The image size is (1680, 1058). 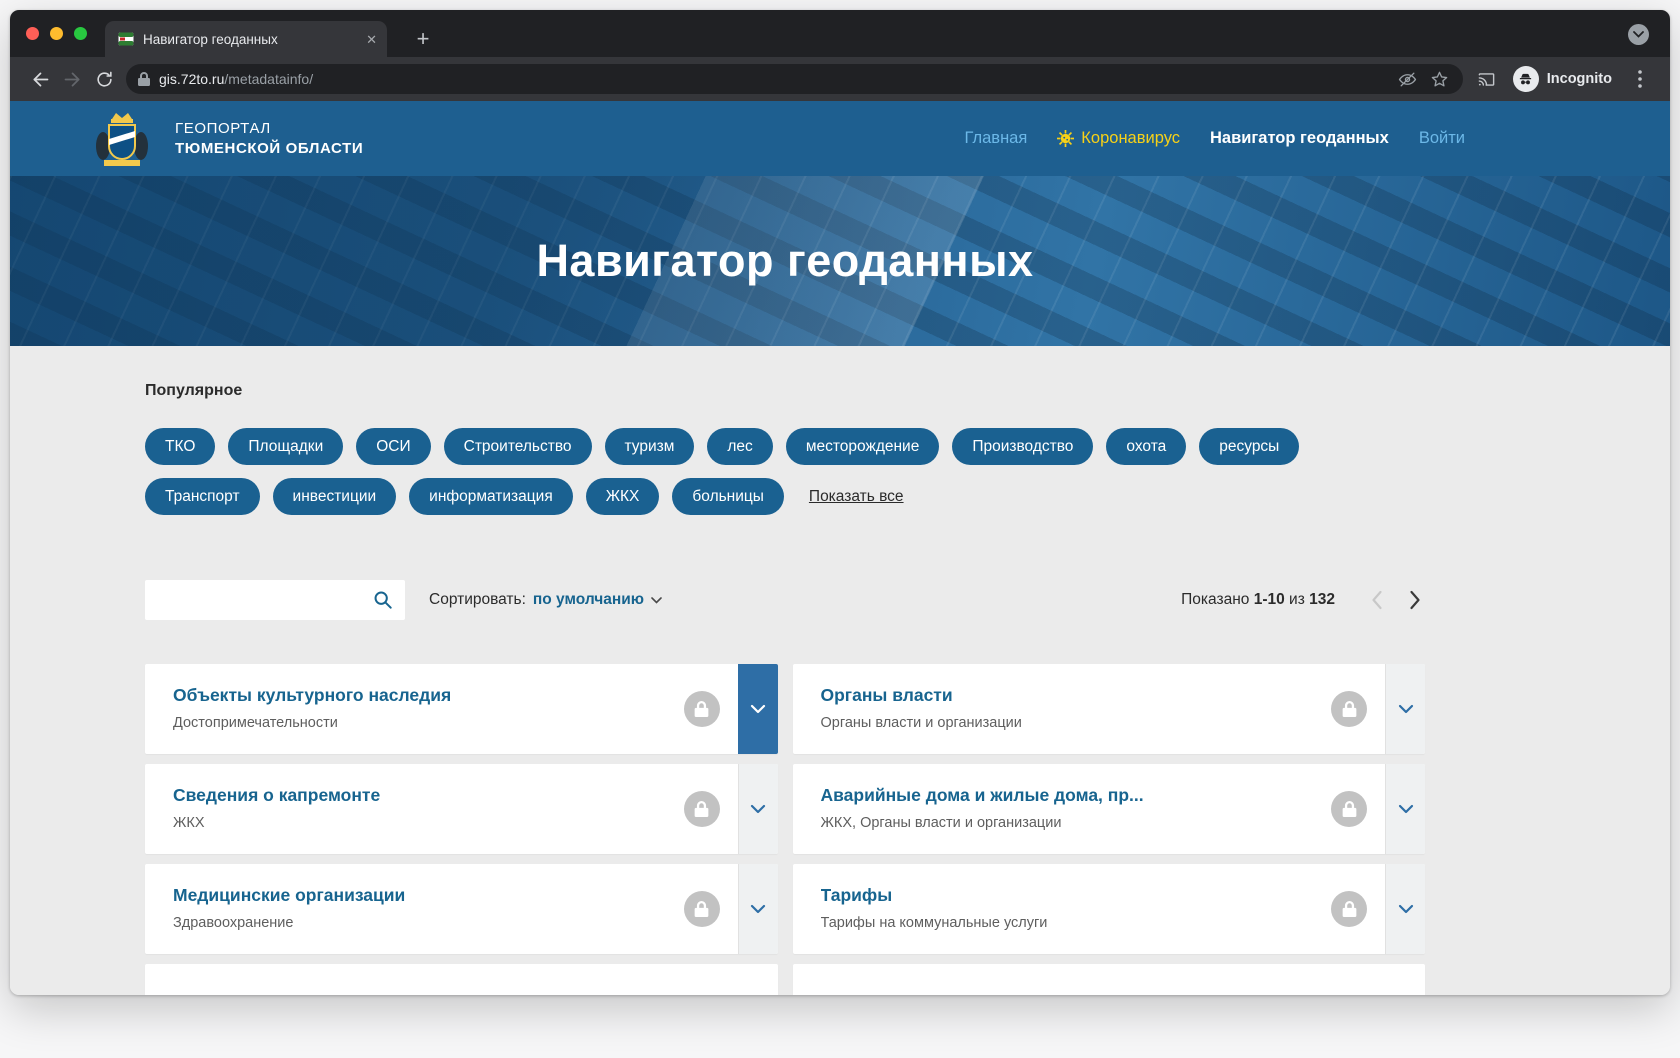 What do you see at coordinates (1258, 599) in the screenshot?
I see `results-count: Показано 1-10 из 132` at bounding box center [1258, 599].